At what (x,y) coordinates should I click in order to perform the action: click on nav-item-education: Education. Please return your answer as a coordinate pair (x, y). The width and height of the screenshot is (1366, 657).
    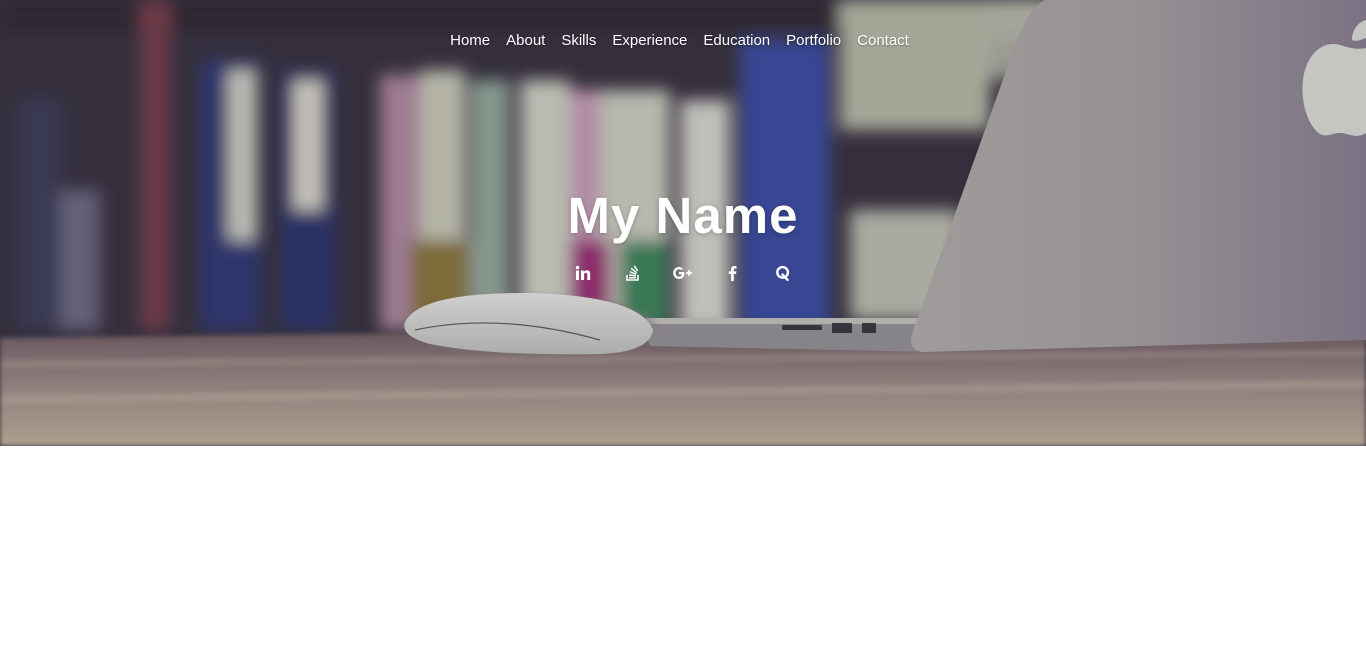
    Looking at the image, I should click on (736, 41).